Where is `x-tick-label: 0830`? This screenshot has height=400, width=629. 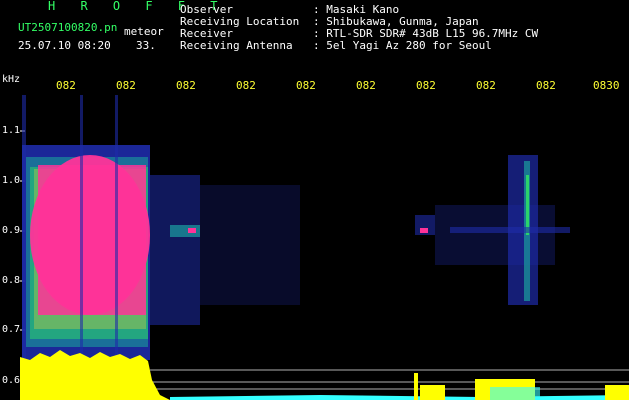
x-tick-label: 0830 is located at coordinates (606, 85).